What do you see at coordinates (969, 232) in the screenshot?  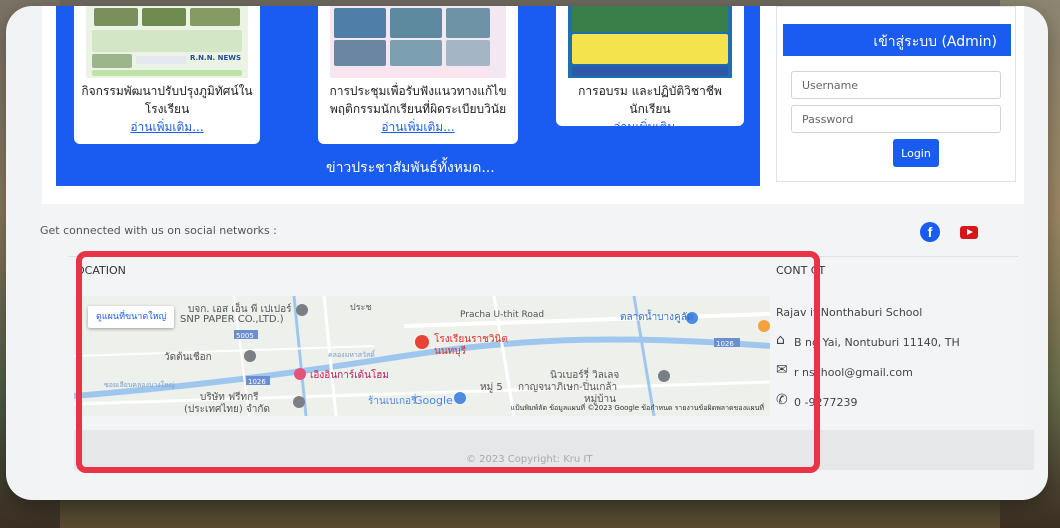 I see `youtube-icon` at bounding box center [969, 232].